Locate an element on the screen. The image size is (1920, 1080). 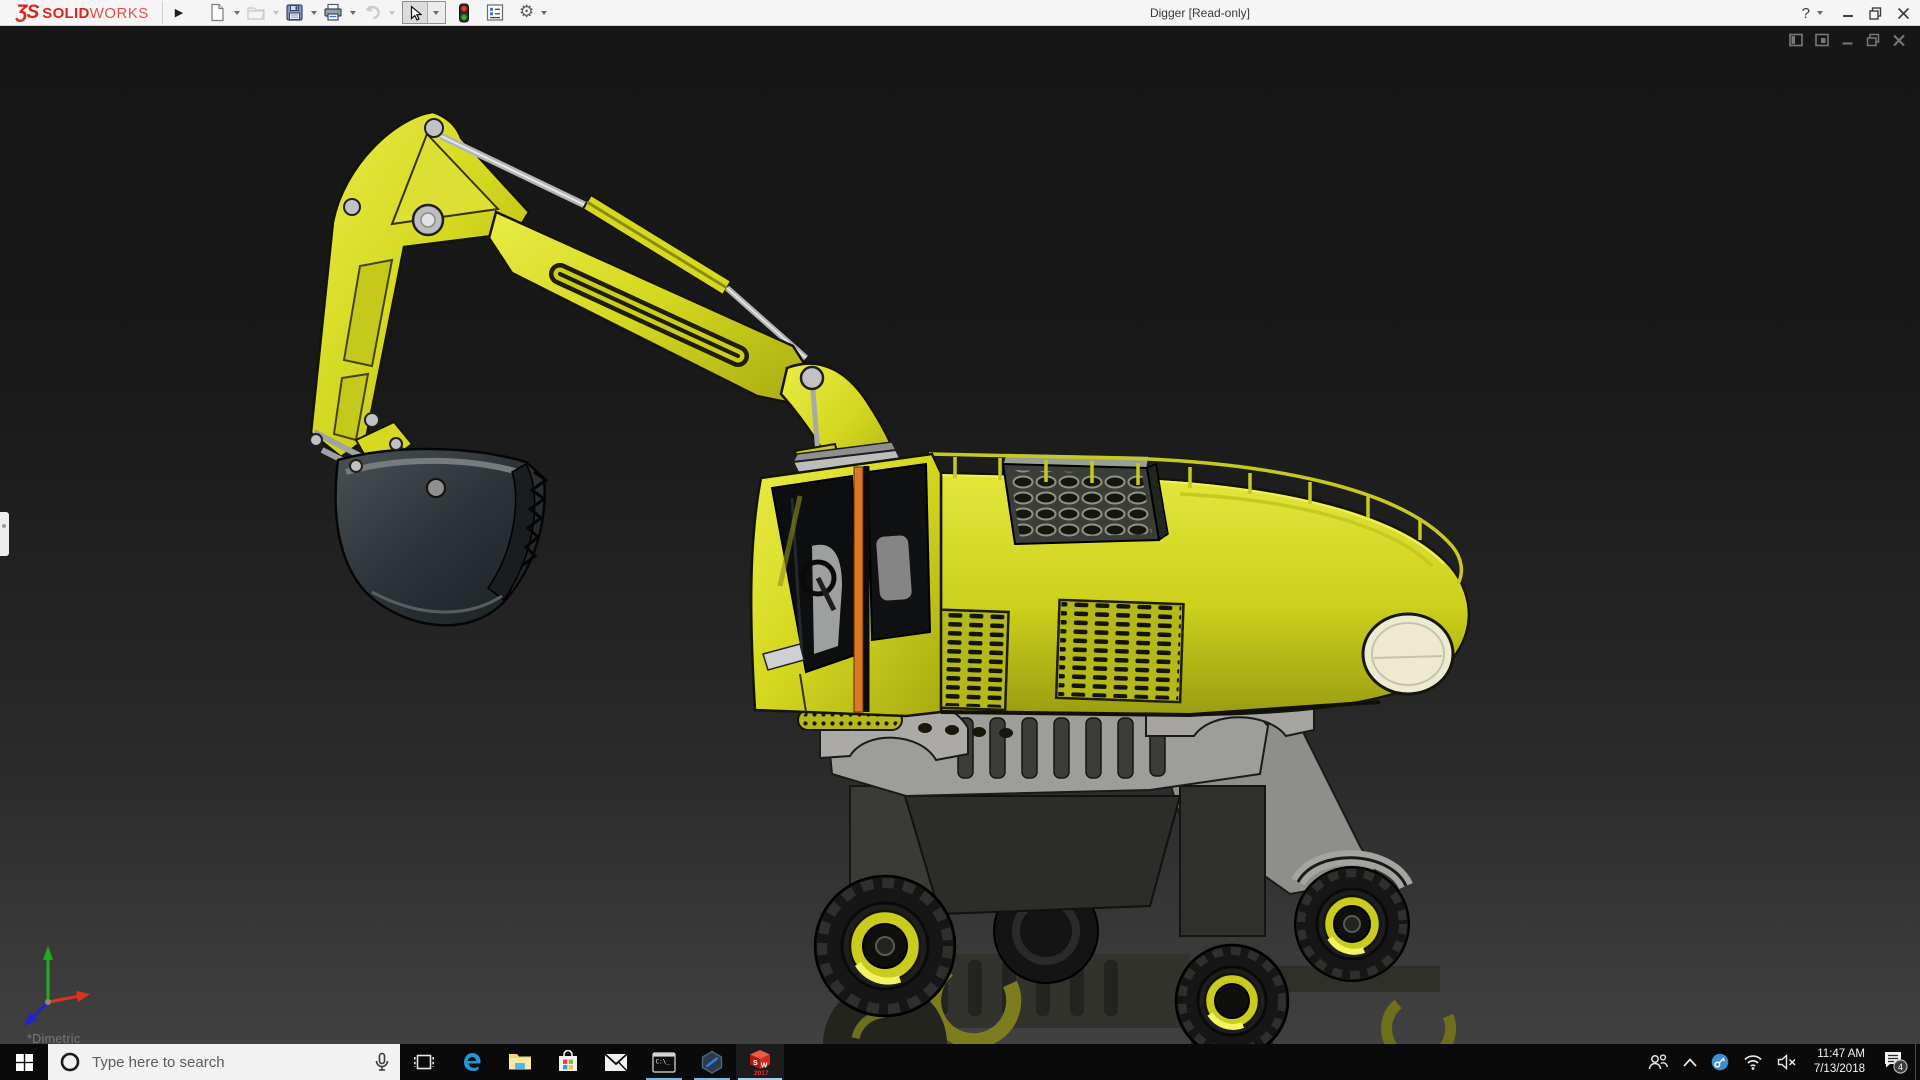
chevron-up-icon is located at coordinates (1690, 1062).